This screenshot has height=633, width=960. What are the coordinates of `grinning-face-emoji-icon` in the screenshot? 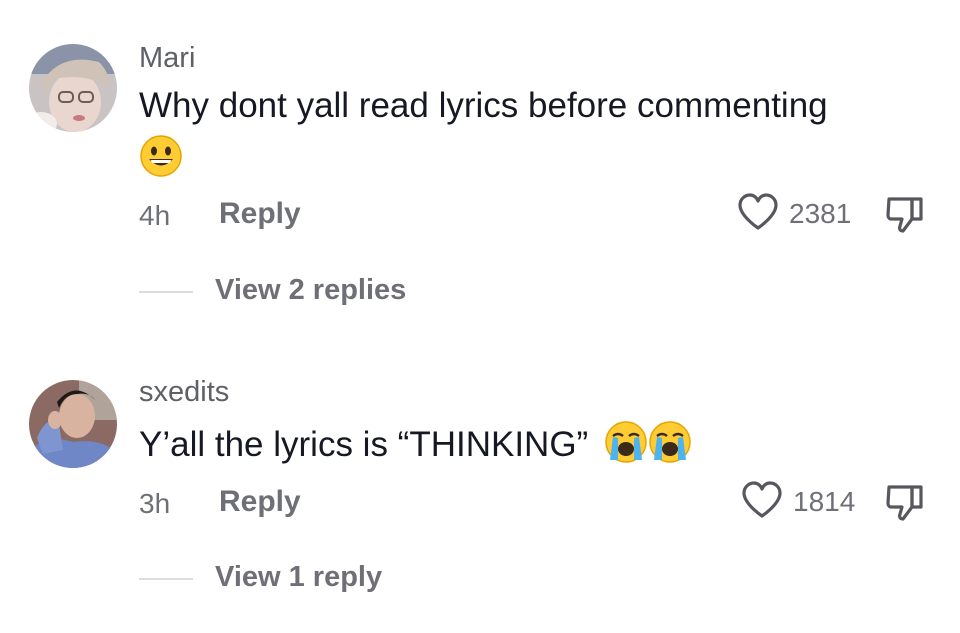 It's located at (161, 160).